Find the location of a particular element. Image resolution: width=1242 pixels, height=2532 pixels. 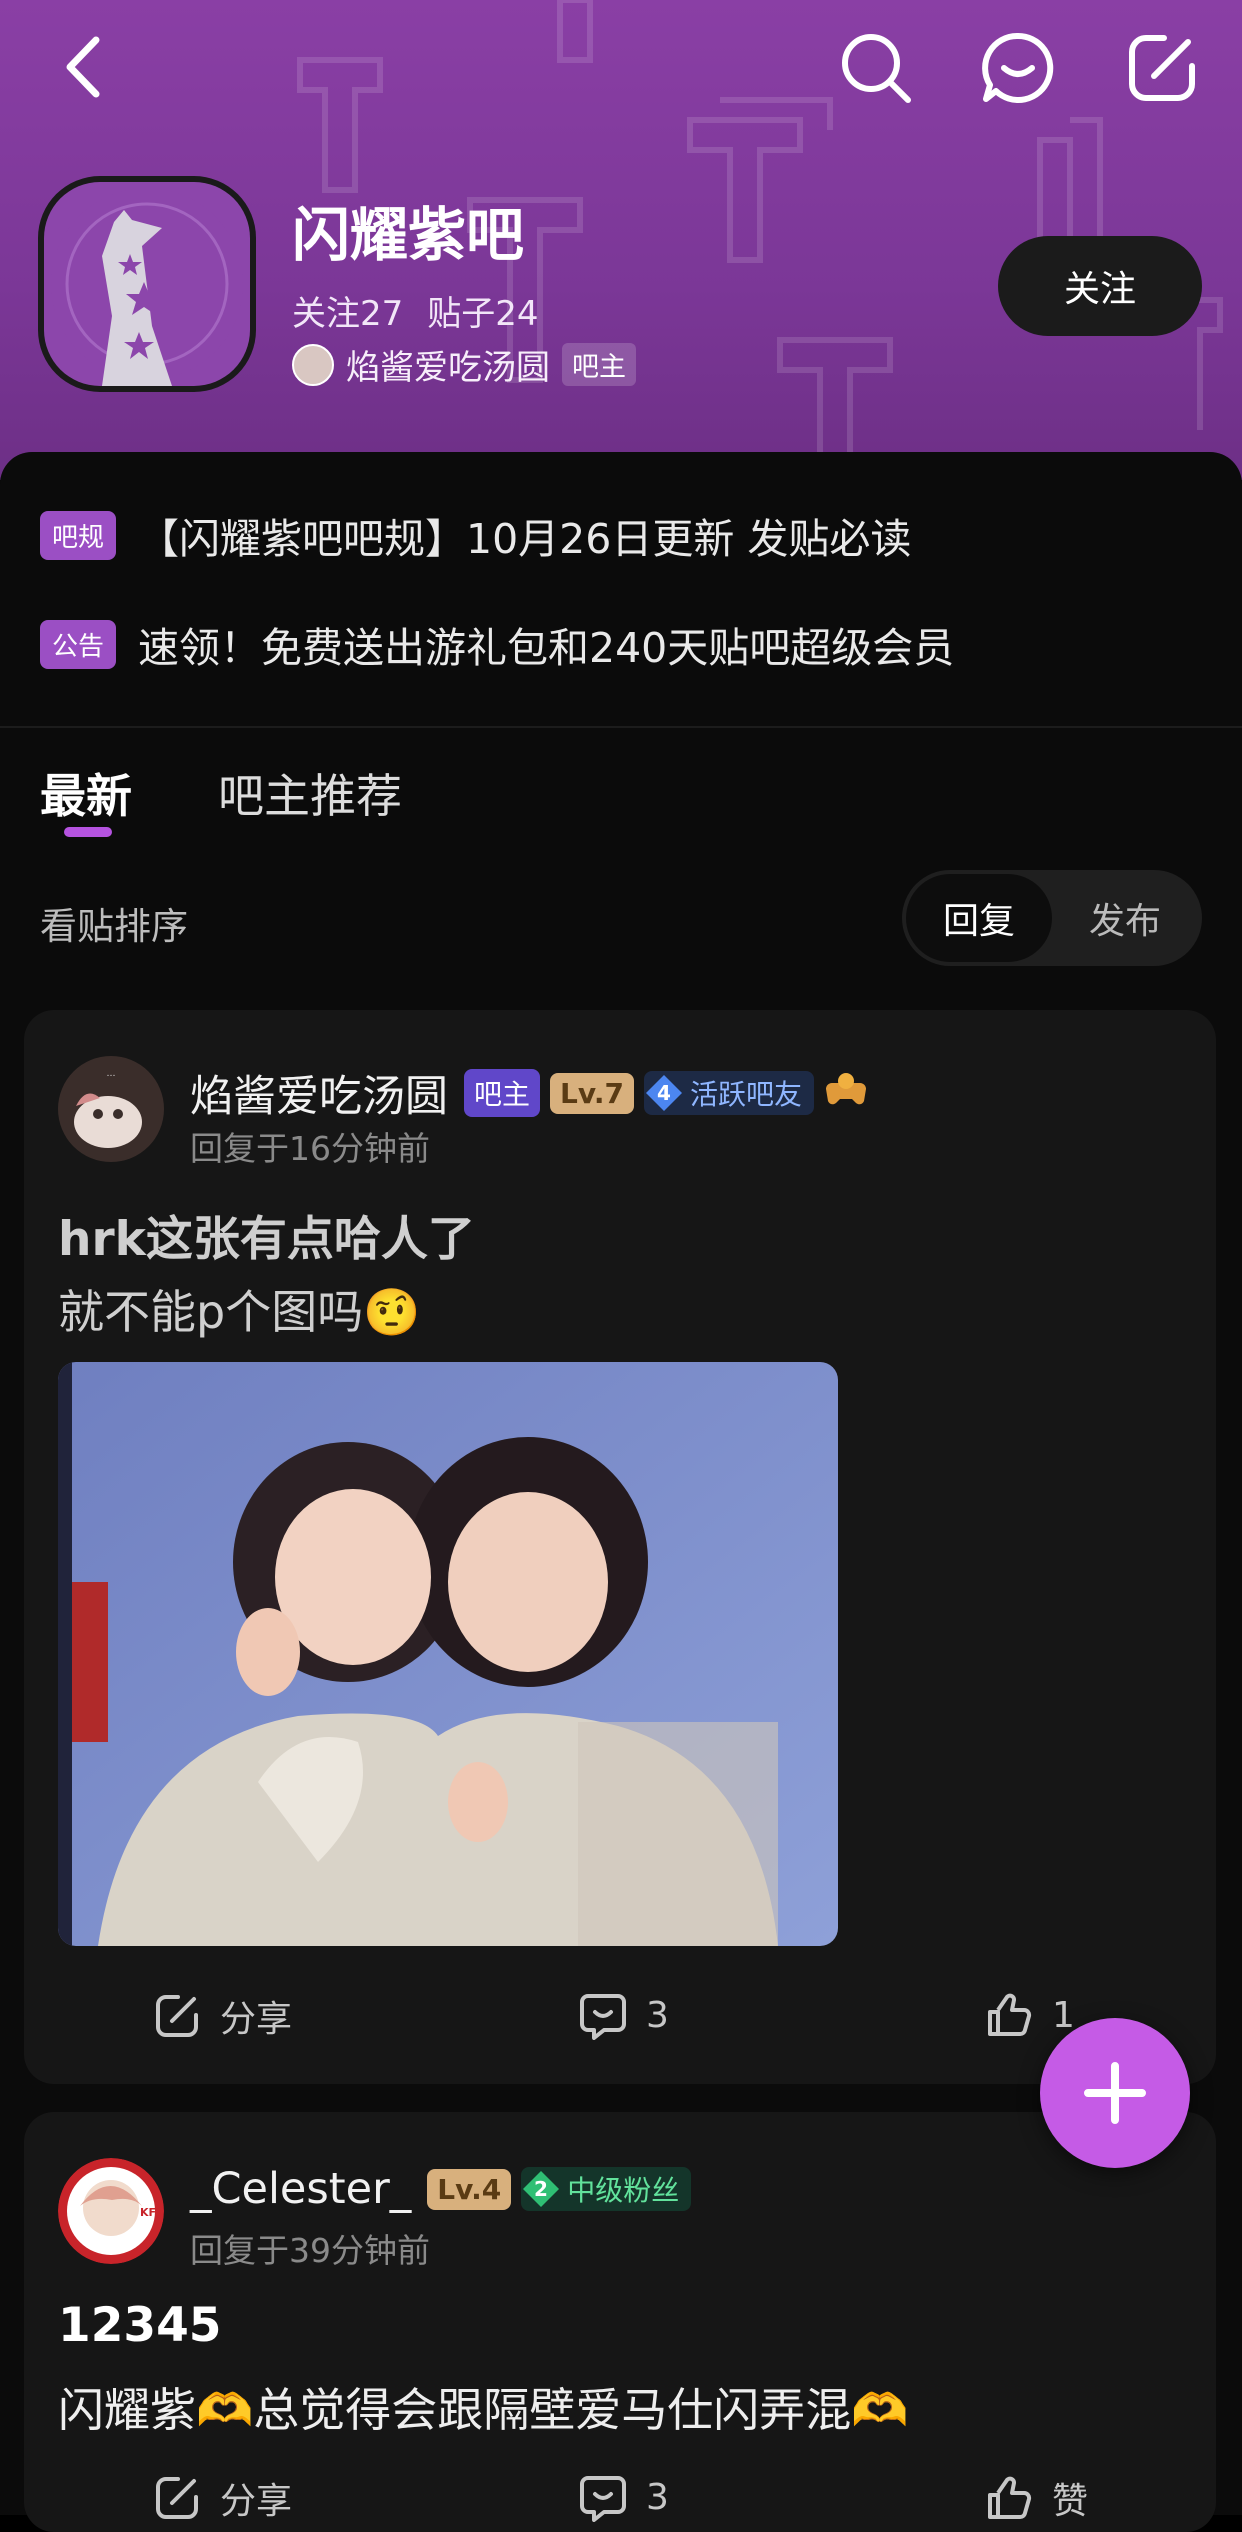

svg-text: 2 is located at coordinates (541, 2189).